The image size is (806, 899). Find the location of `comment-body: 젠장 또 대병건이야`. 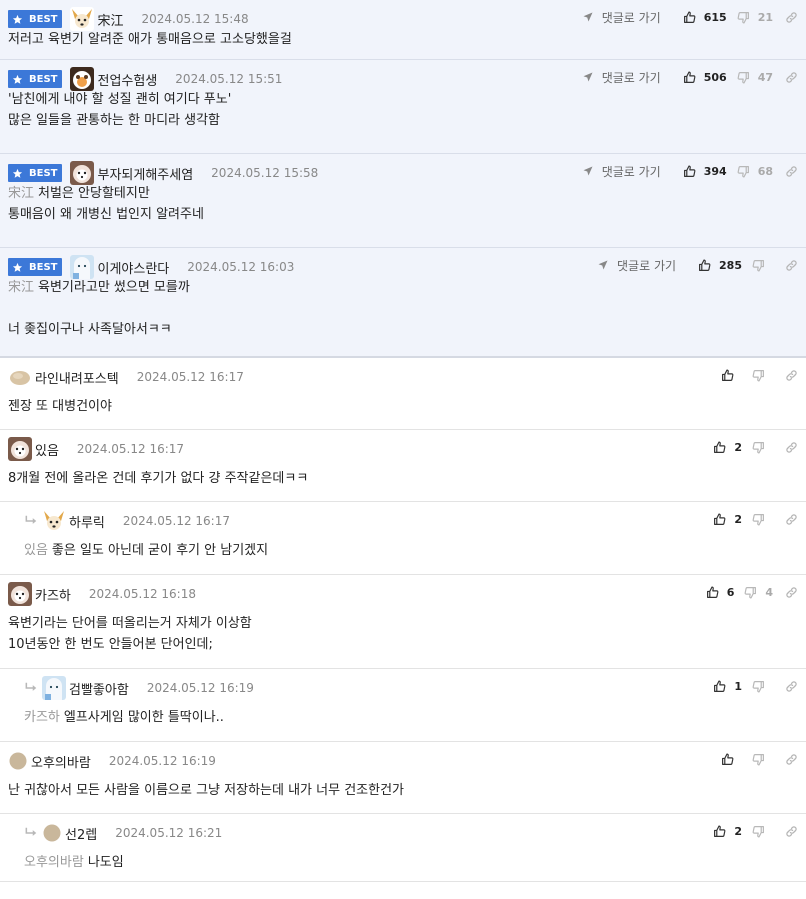

comment-body: 젠장 또 대병건이야 is located at coordinates (60, 406).